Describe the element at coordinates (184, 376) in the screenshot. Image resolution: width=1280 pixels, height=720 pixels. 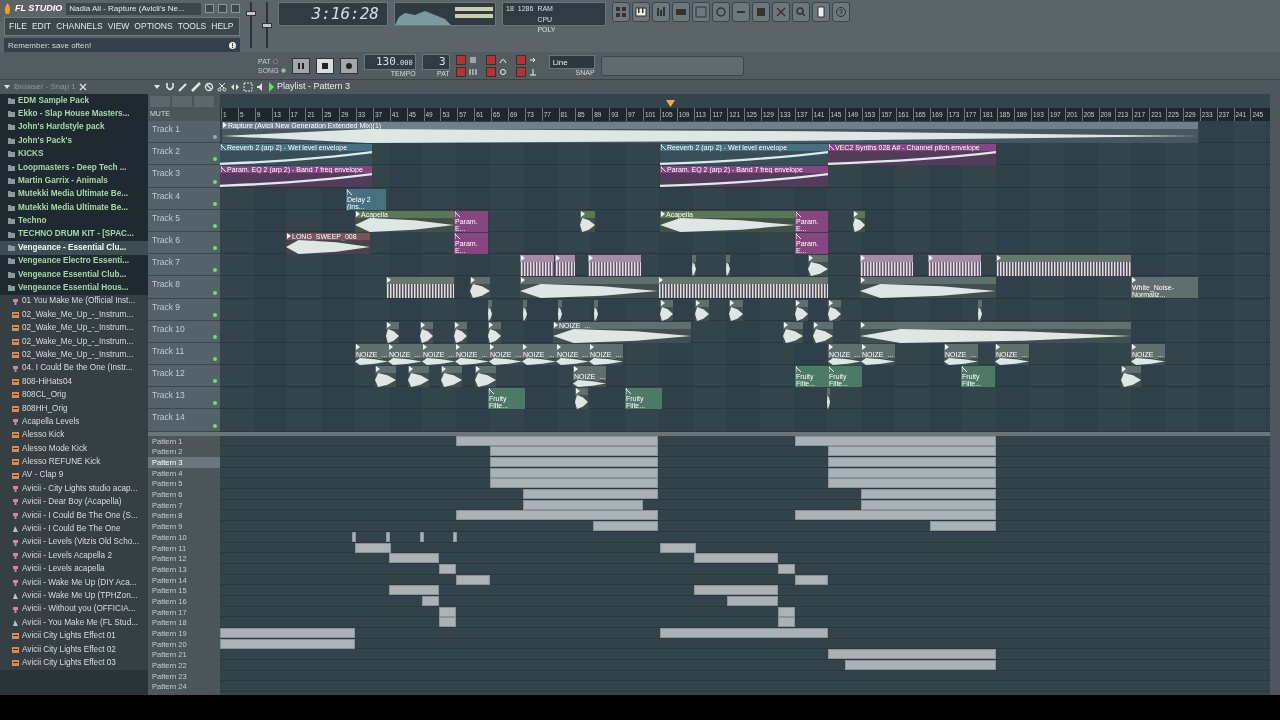
I see `track-header: Track 12` at that location.